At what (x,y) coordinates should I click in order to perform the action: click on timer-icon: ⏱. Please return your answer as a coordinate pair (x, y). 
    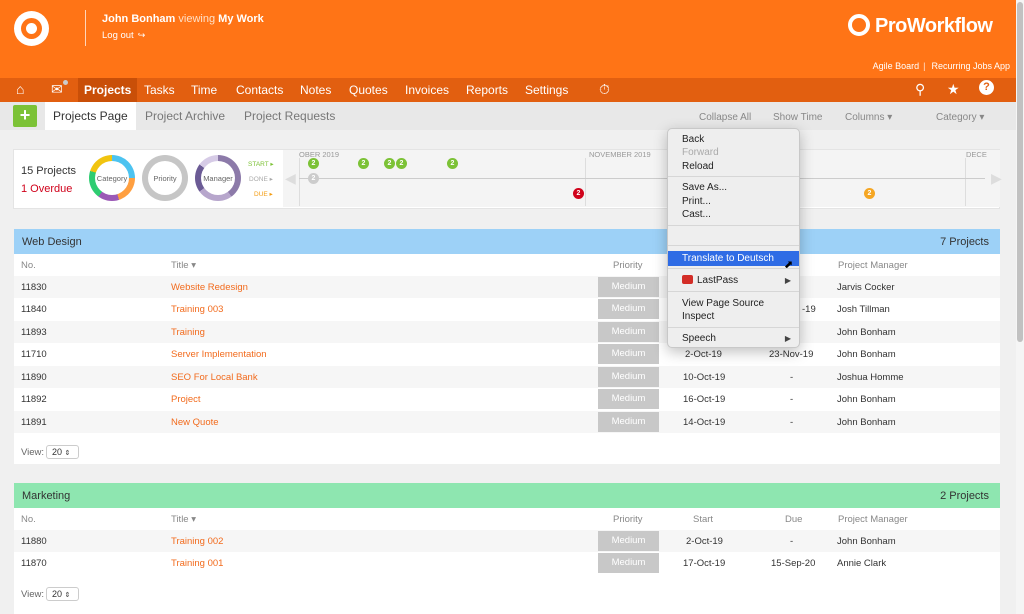
    Looking at the image, I should click on (604, 89).